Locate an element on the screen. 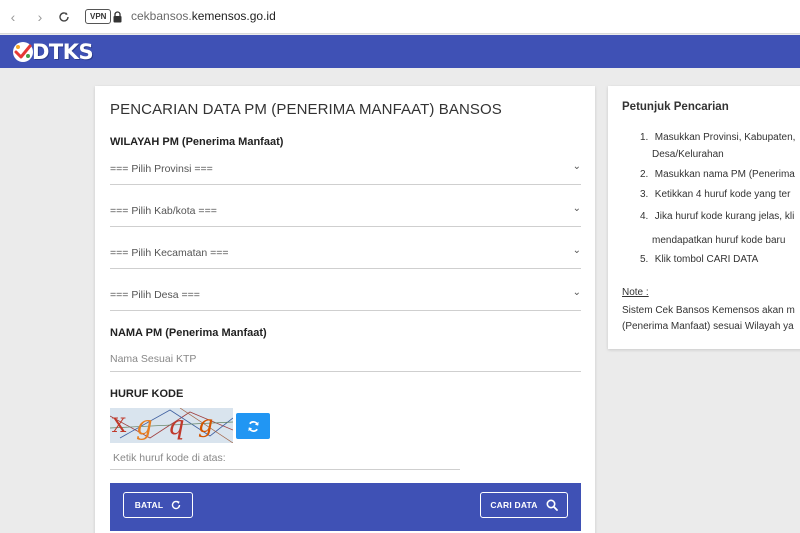  lock-icon is located at coordinates (117, 16).